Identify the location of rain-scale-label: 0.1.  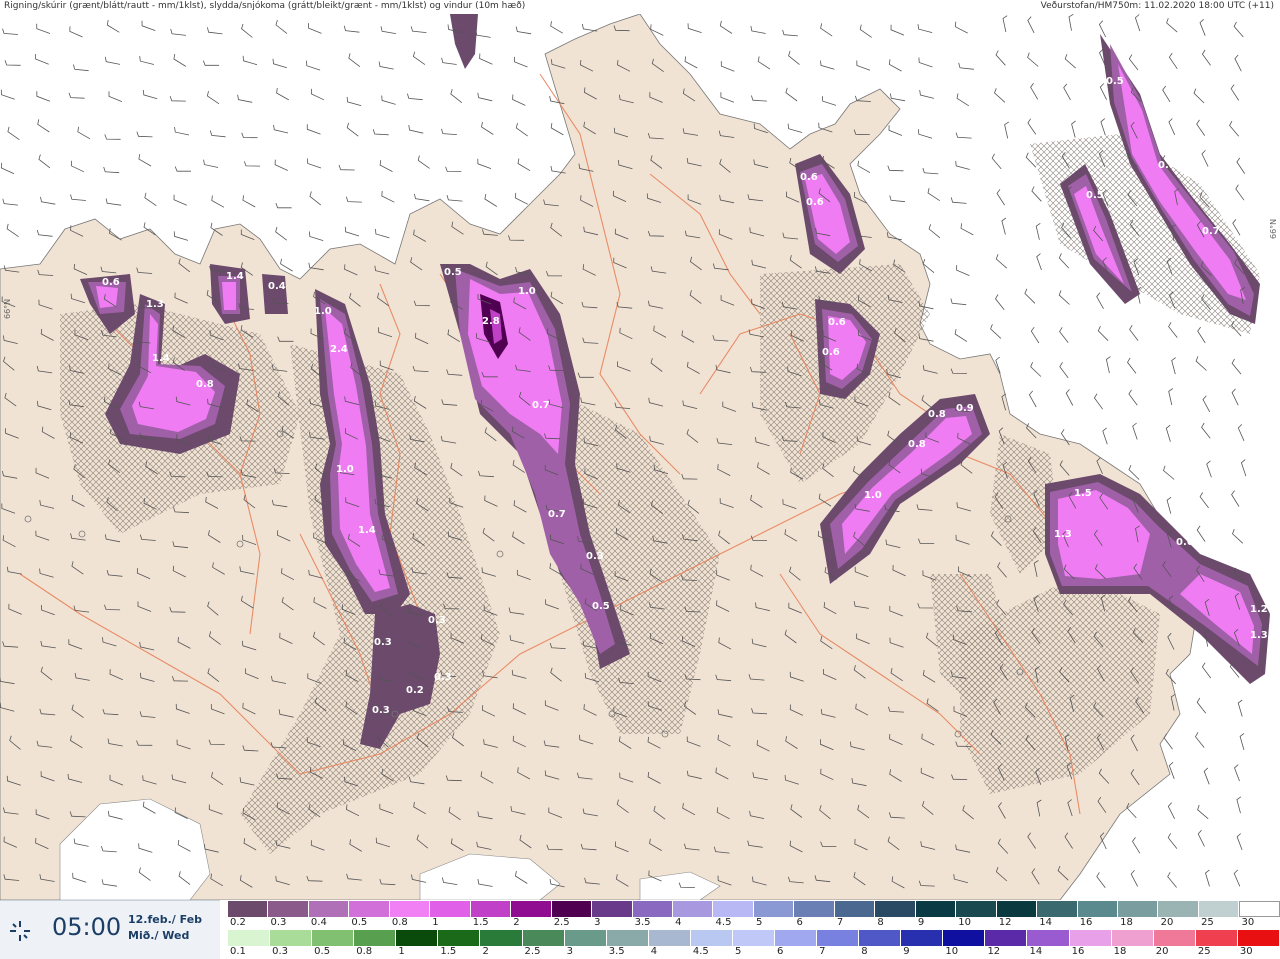
(238, 951).